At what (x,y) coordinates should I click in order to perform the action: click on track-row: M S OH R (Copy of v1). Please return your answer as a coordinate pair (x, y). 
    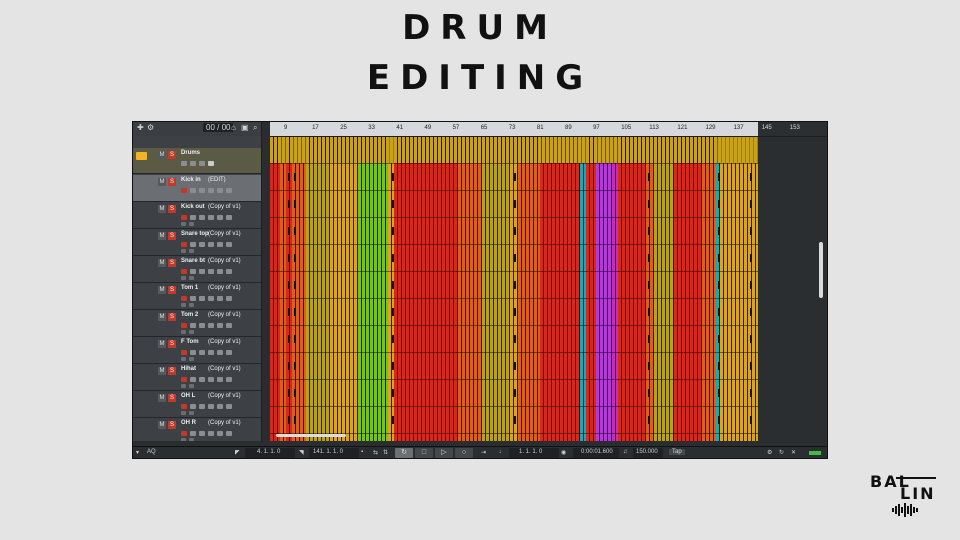
    Looking at the image, I should click on (197, 429).